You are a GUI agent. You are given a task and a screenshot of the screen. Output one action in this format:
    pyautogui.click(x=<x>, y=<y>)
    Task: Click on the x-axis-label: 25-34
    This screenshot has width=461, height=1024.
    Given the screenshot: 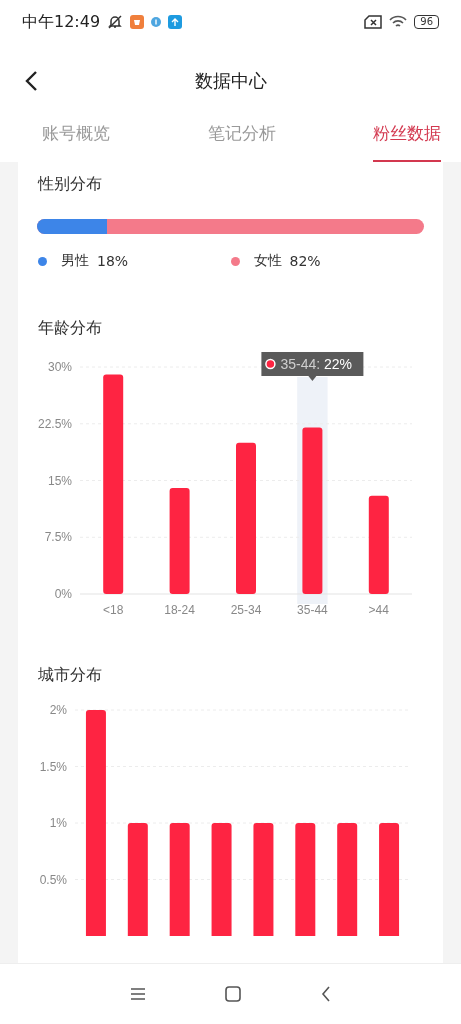 What is the action you would take?
    pyautogui.click(x=246, y=610)
    